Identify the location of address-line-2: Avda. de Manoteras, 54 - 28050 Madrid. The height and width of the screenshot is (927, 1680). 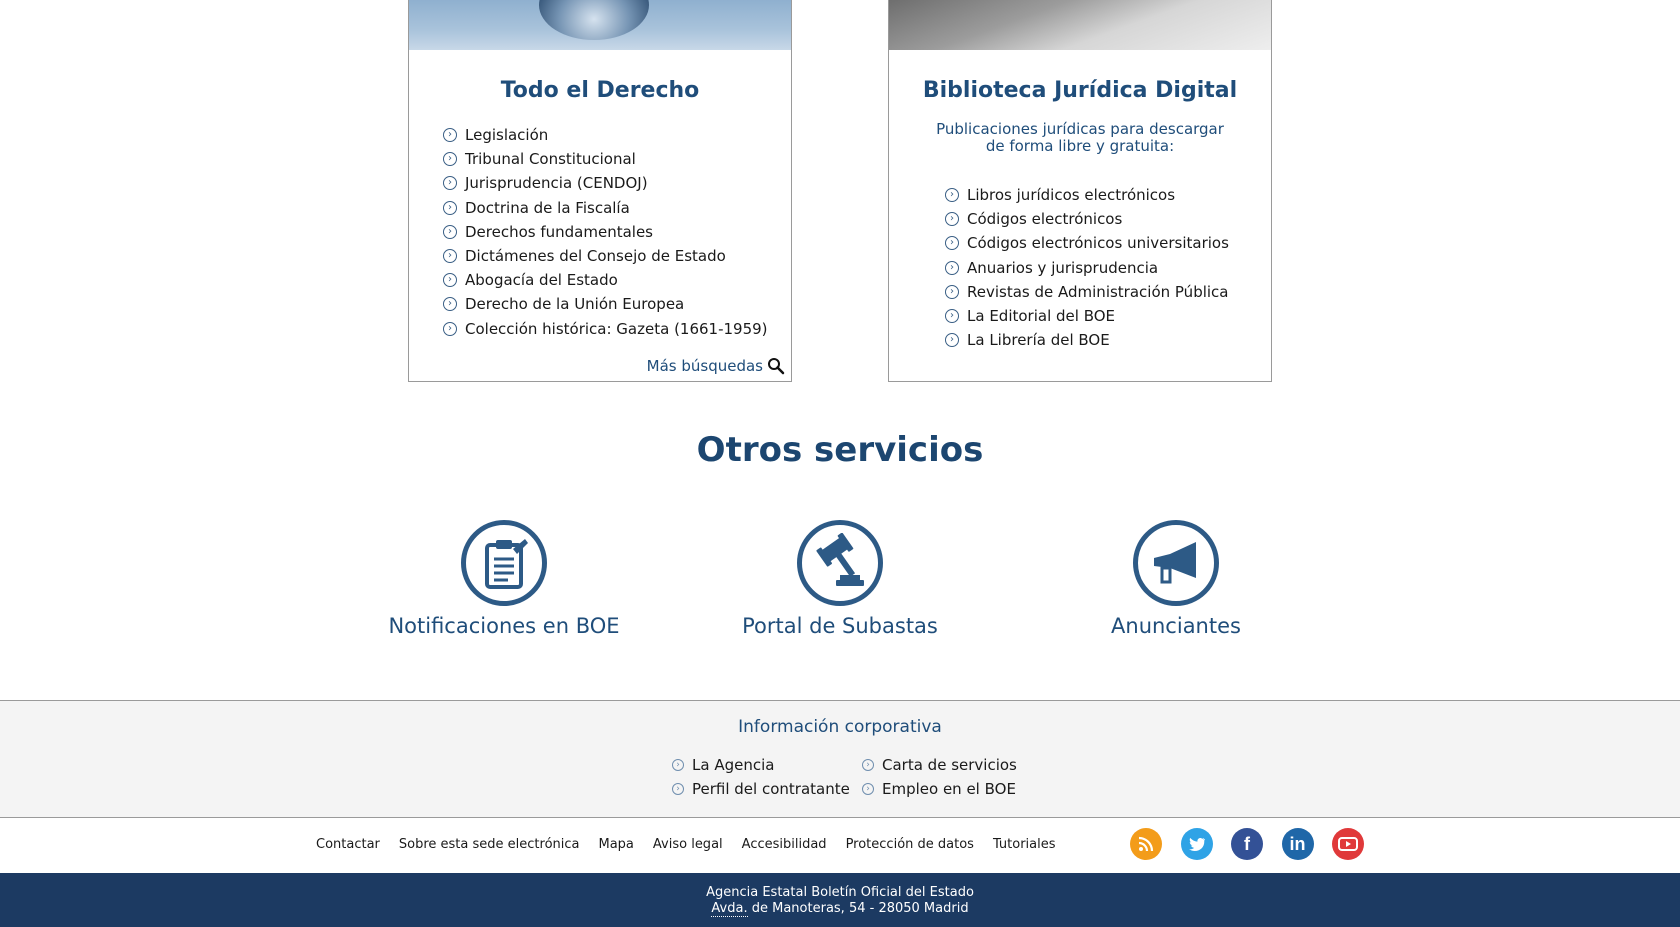
(840, 909).